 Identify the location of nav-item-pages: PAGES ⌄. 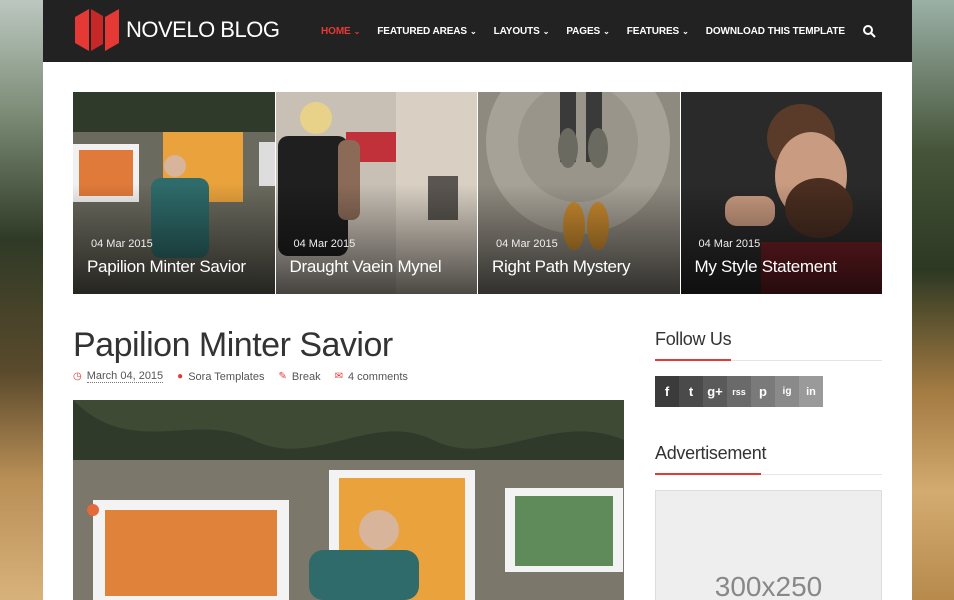
(587, 31).